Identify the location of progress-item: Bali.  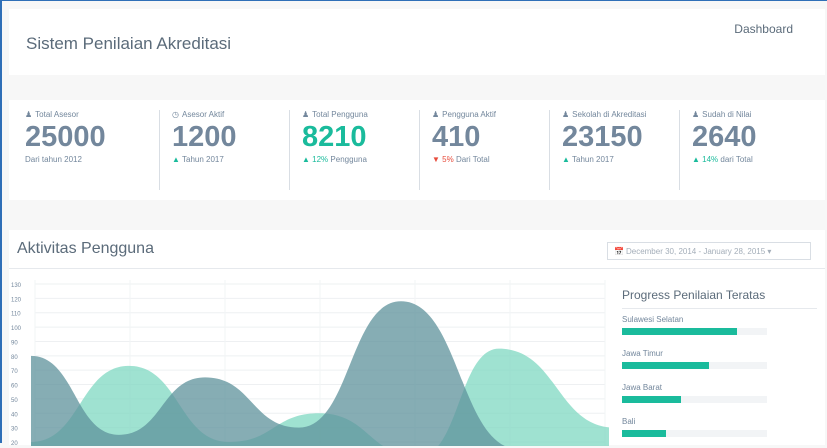
(719, 431).